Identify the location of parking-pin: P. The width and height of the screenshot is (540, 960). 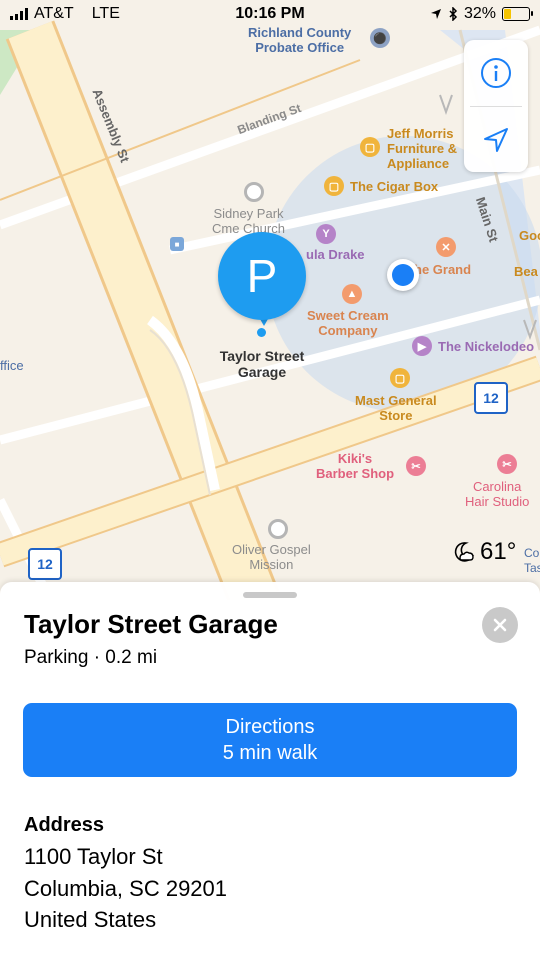
(262, 276).